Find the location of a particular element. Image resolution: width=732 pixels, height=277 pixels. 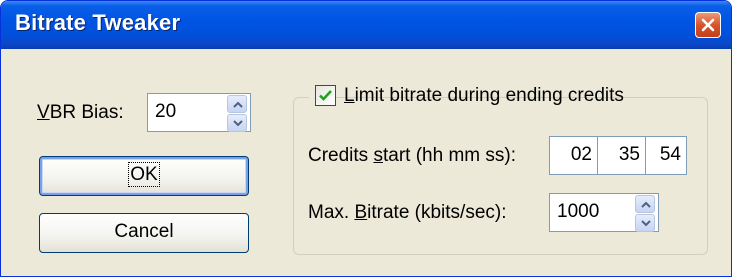

checkmark-icon is located at coordinates (325, 95).